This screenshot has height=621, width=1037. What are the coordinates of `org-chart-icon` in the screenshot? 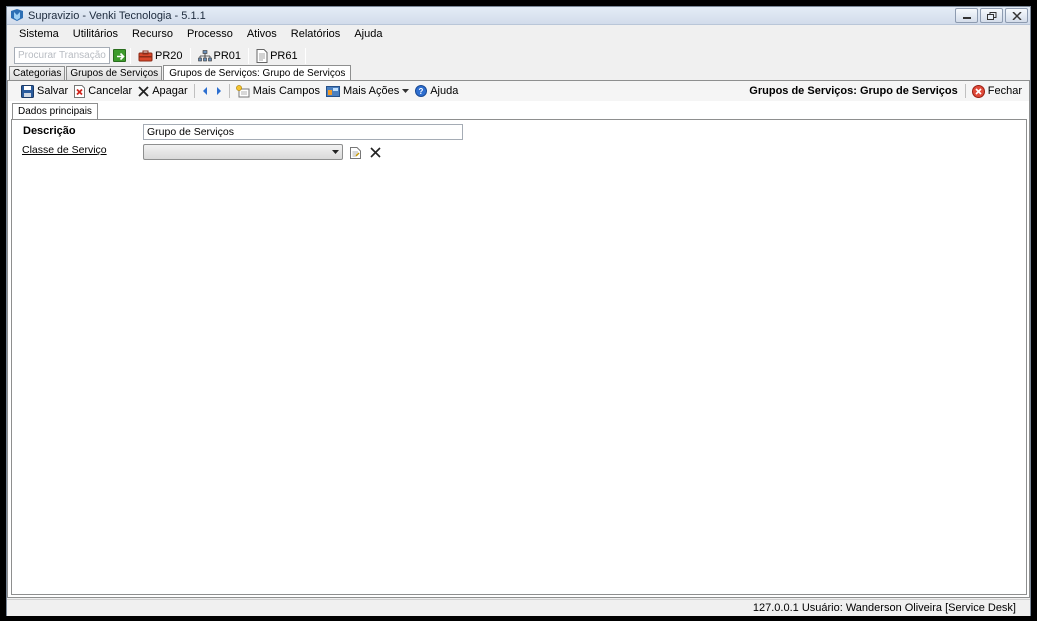 It's located at (204, 55).